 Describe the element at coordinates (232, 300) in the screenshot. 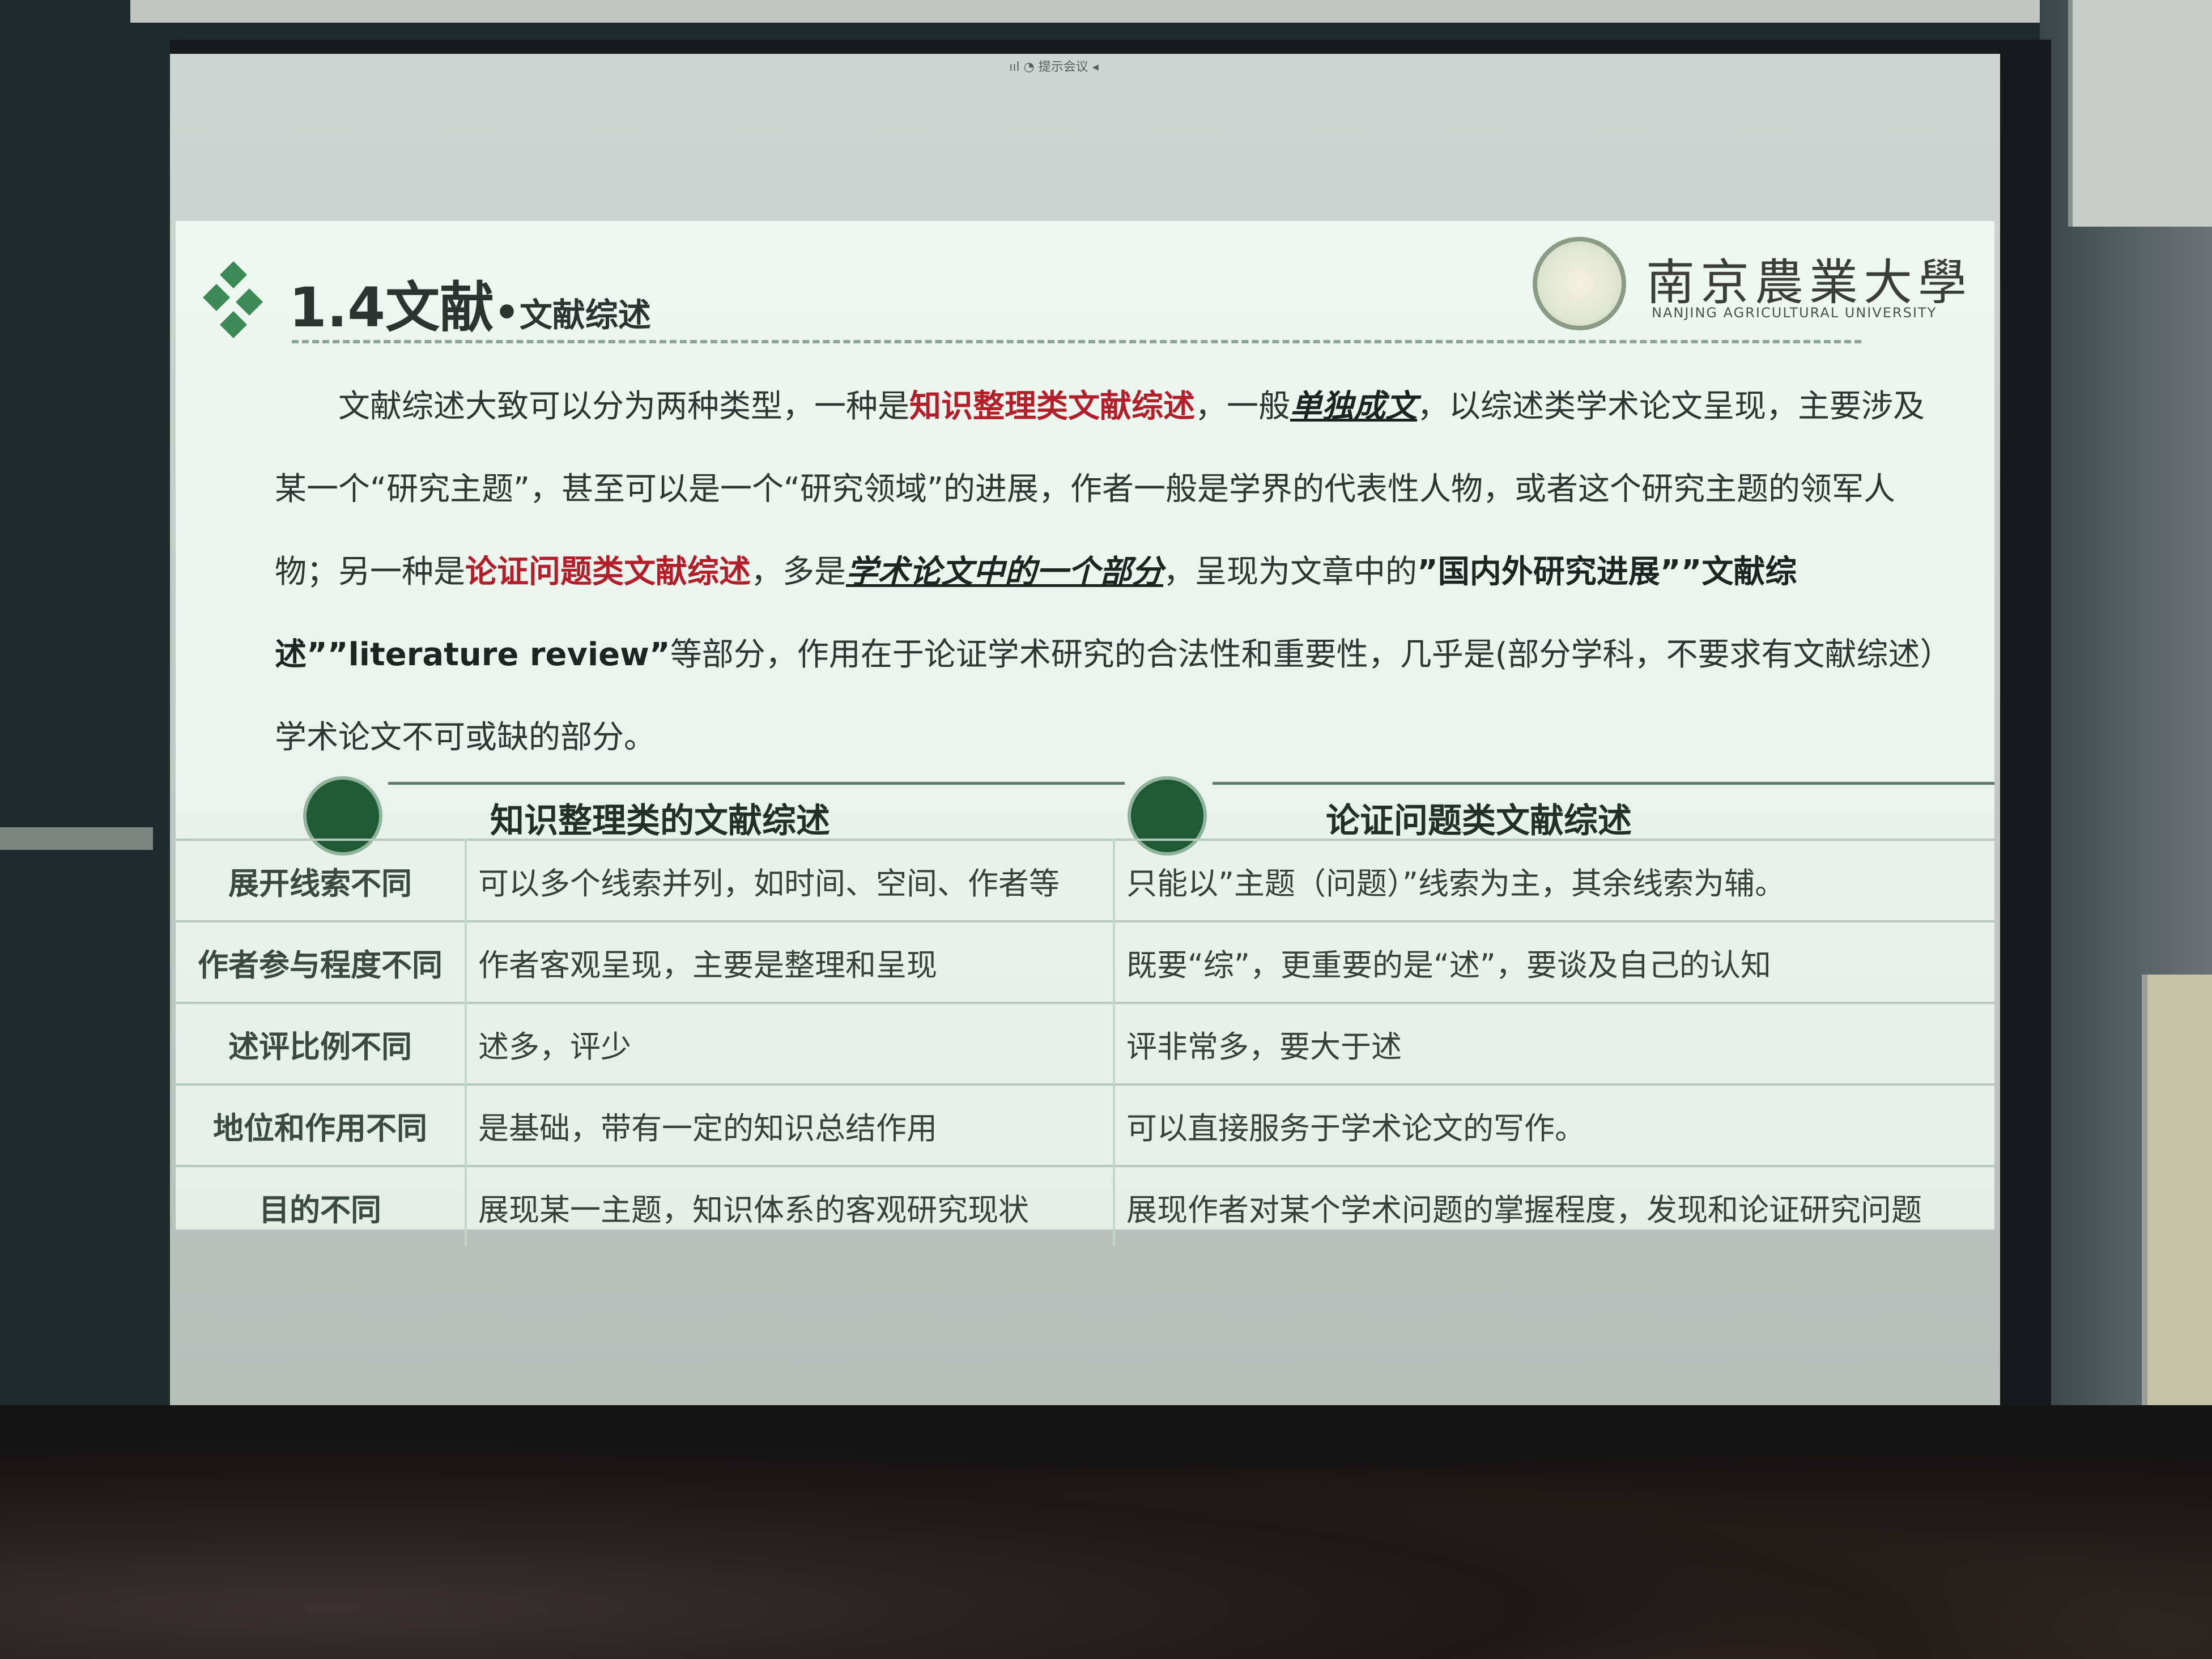

I see `title-diamond-icon` at that location.